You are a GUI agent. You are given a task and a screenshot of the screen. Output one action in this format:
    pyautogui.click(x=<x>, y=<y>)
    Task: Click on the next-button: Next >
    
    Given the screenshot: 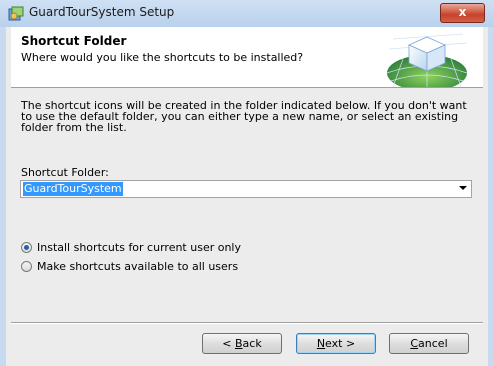 What is the action you would take?
    pyautogui.click(x=336, y=343)
    